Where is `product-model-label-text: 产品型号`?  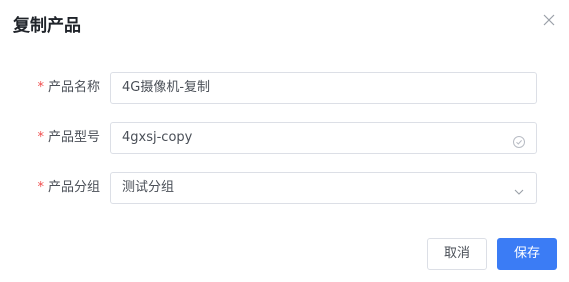 product-model-label-text: 产品型号 is located at coordinates (73, 137).